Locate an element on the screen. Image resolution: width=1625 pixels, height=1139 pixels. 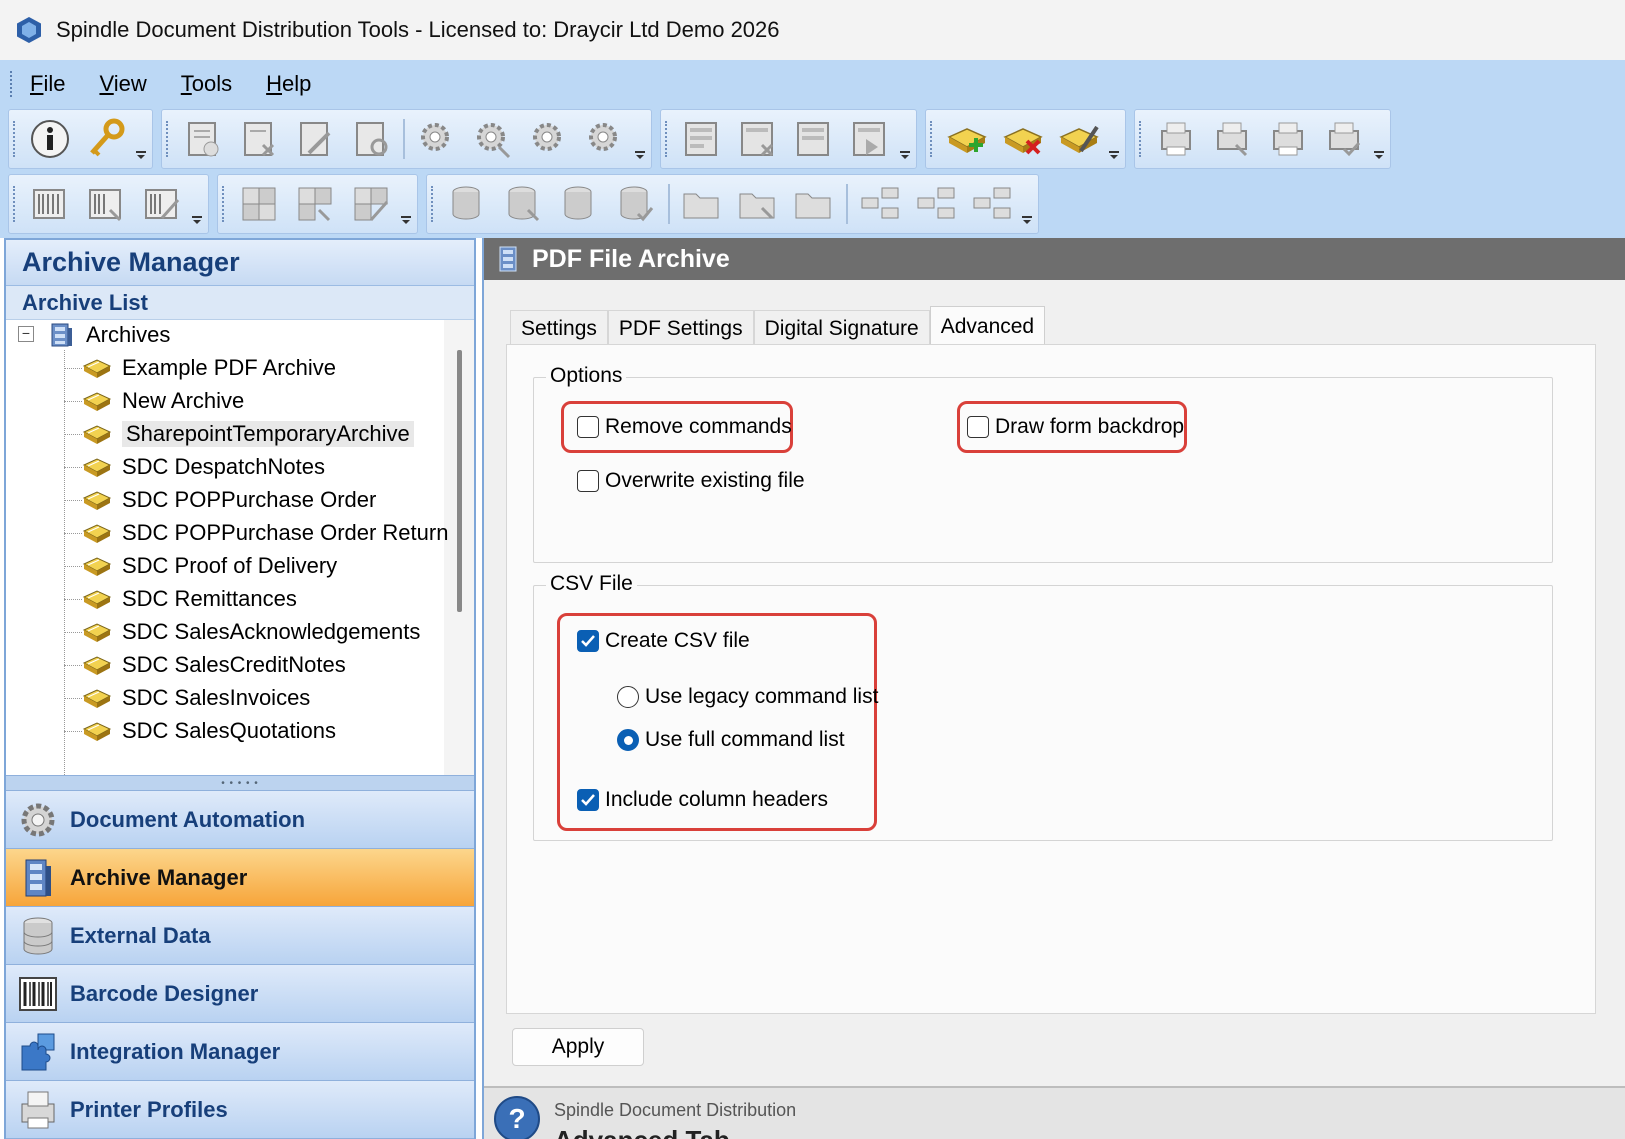
add-form-button is located at coordinates (702, 139).